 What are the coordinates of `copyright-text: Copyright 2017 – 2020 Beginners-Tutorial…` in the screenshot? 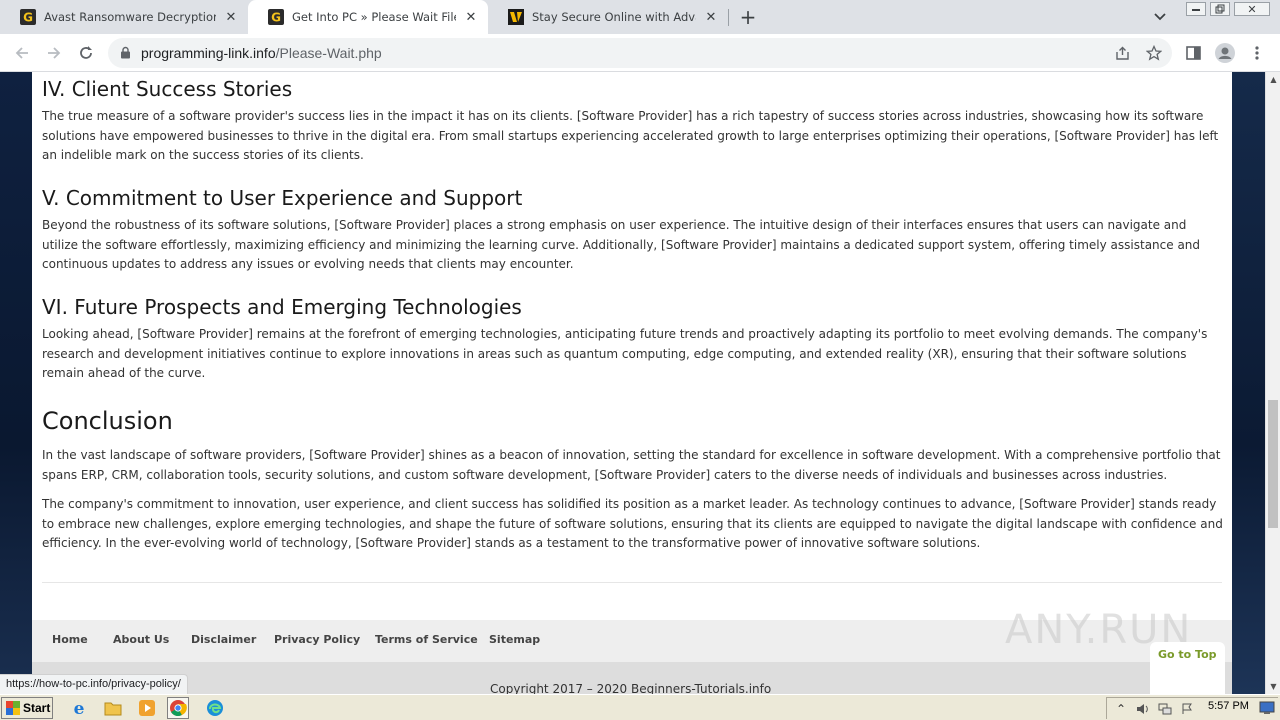 It's located at (631, 688).